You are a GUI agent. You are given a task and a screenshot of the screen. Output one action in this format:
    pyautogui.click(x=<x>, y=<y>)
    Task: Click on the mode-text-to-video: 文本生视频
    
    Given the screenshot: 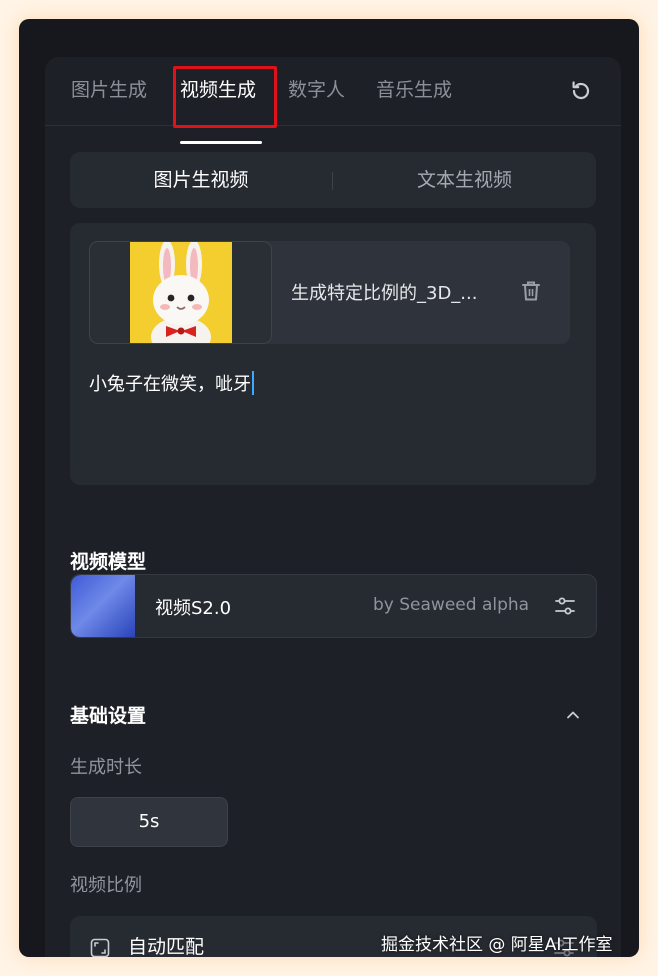 What is the action you would take?
    pyautogui.click(x=464, y=180)
    